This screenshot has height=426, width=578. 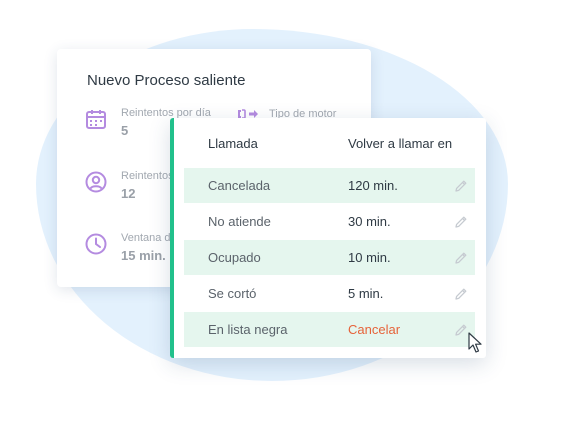 What do you see at coordinates (374, 329) in the screenshot?
I see `row-retry-cancel: Cancelar` at bounding box center [374, 329].